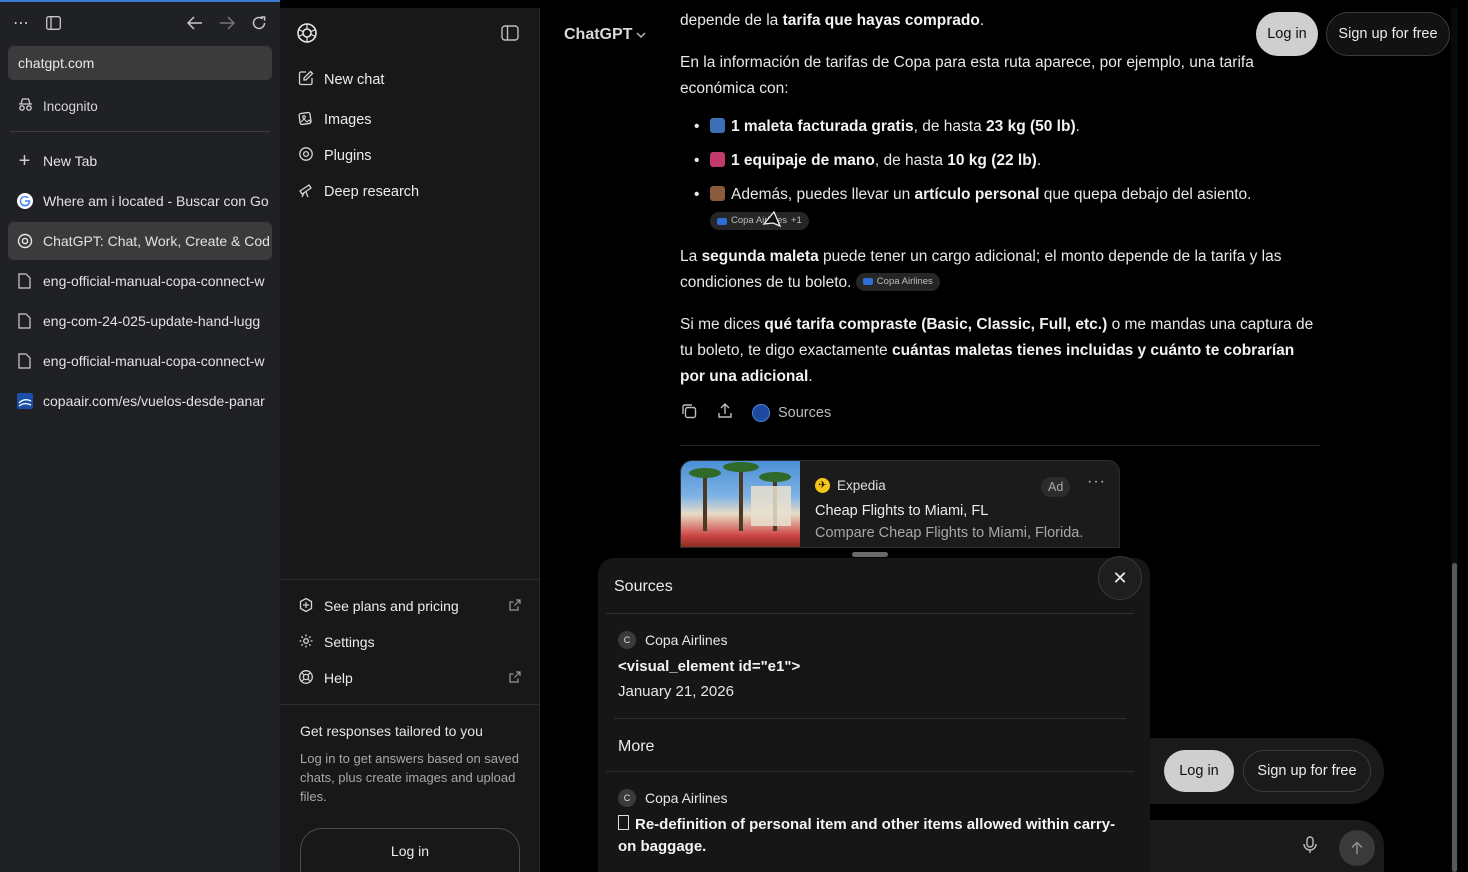 The width and height of the screenshot is (1468, 872). What do you see at coordinates (306, 642) in the screenshot?
I see `gear-icon` at bounding box center [306, 642].